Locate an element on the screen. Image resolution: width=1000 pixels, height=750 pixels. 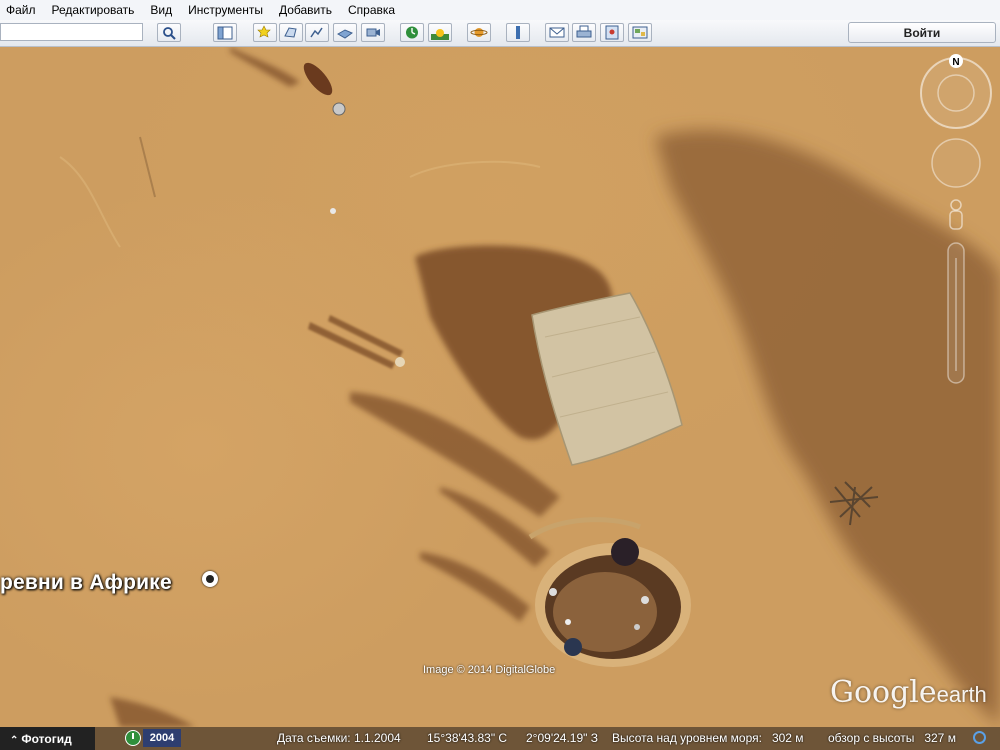
sunlight-button is located at coordinates (440, 32).